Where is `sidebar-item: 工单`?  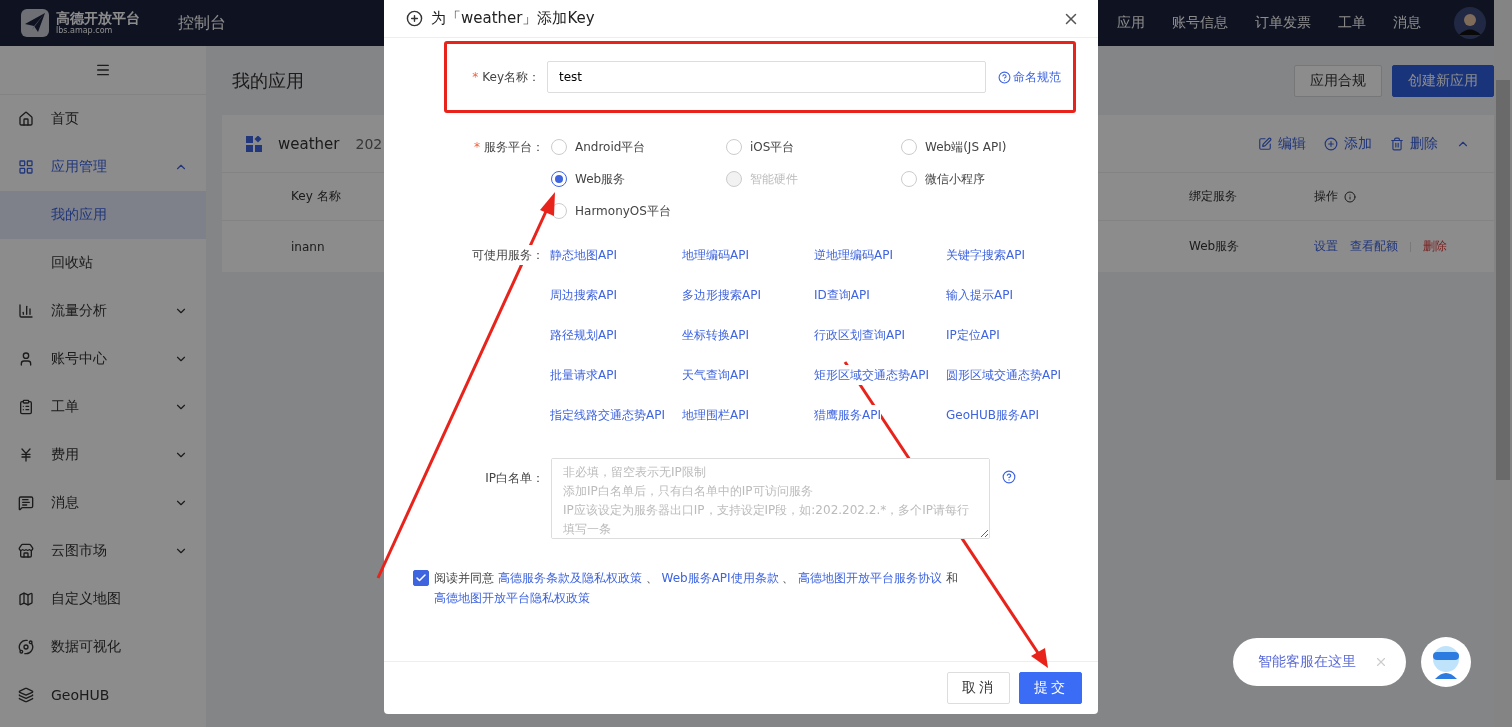 sidebar-item: 工单 is located at coordinates (103, 407).